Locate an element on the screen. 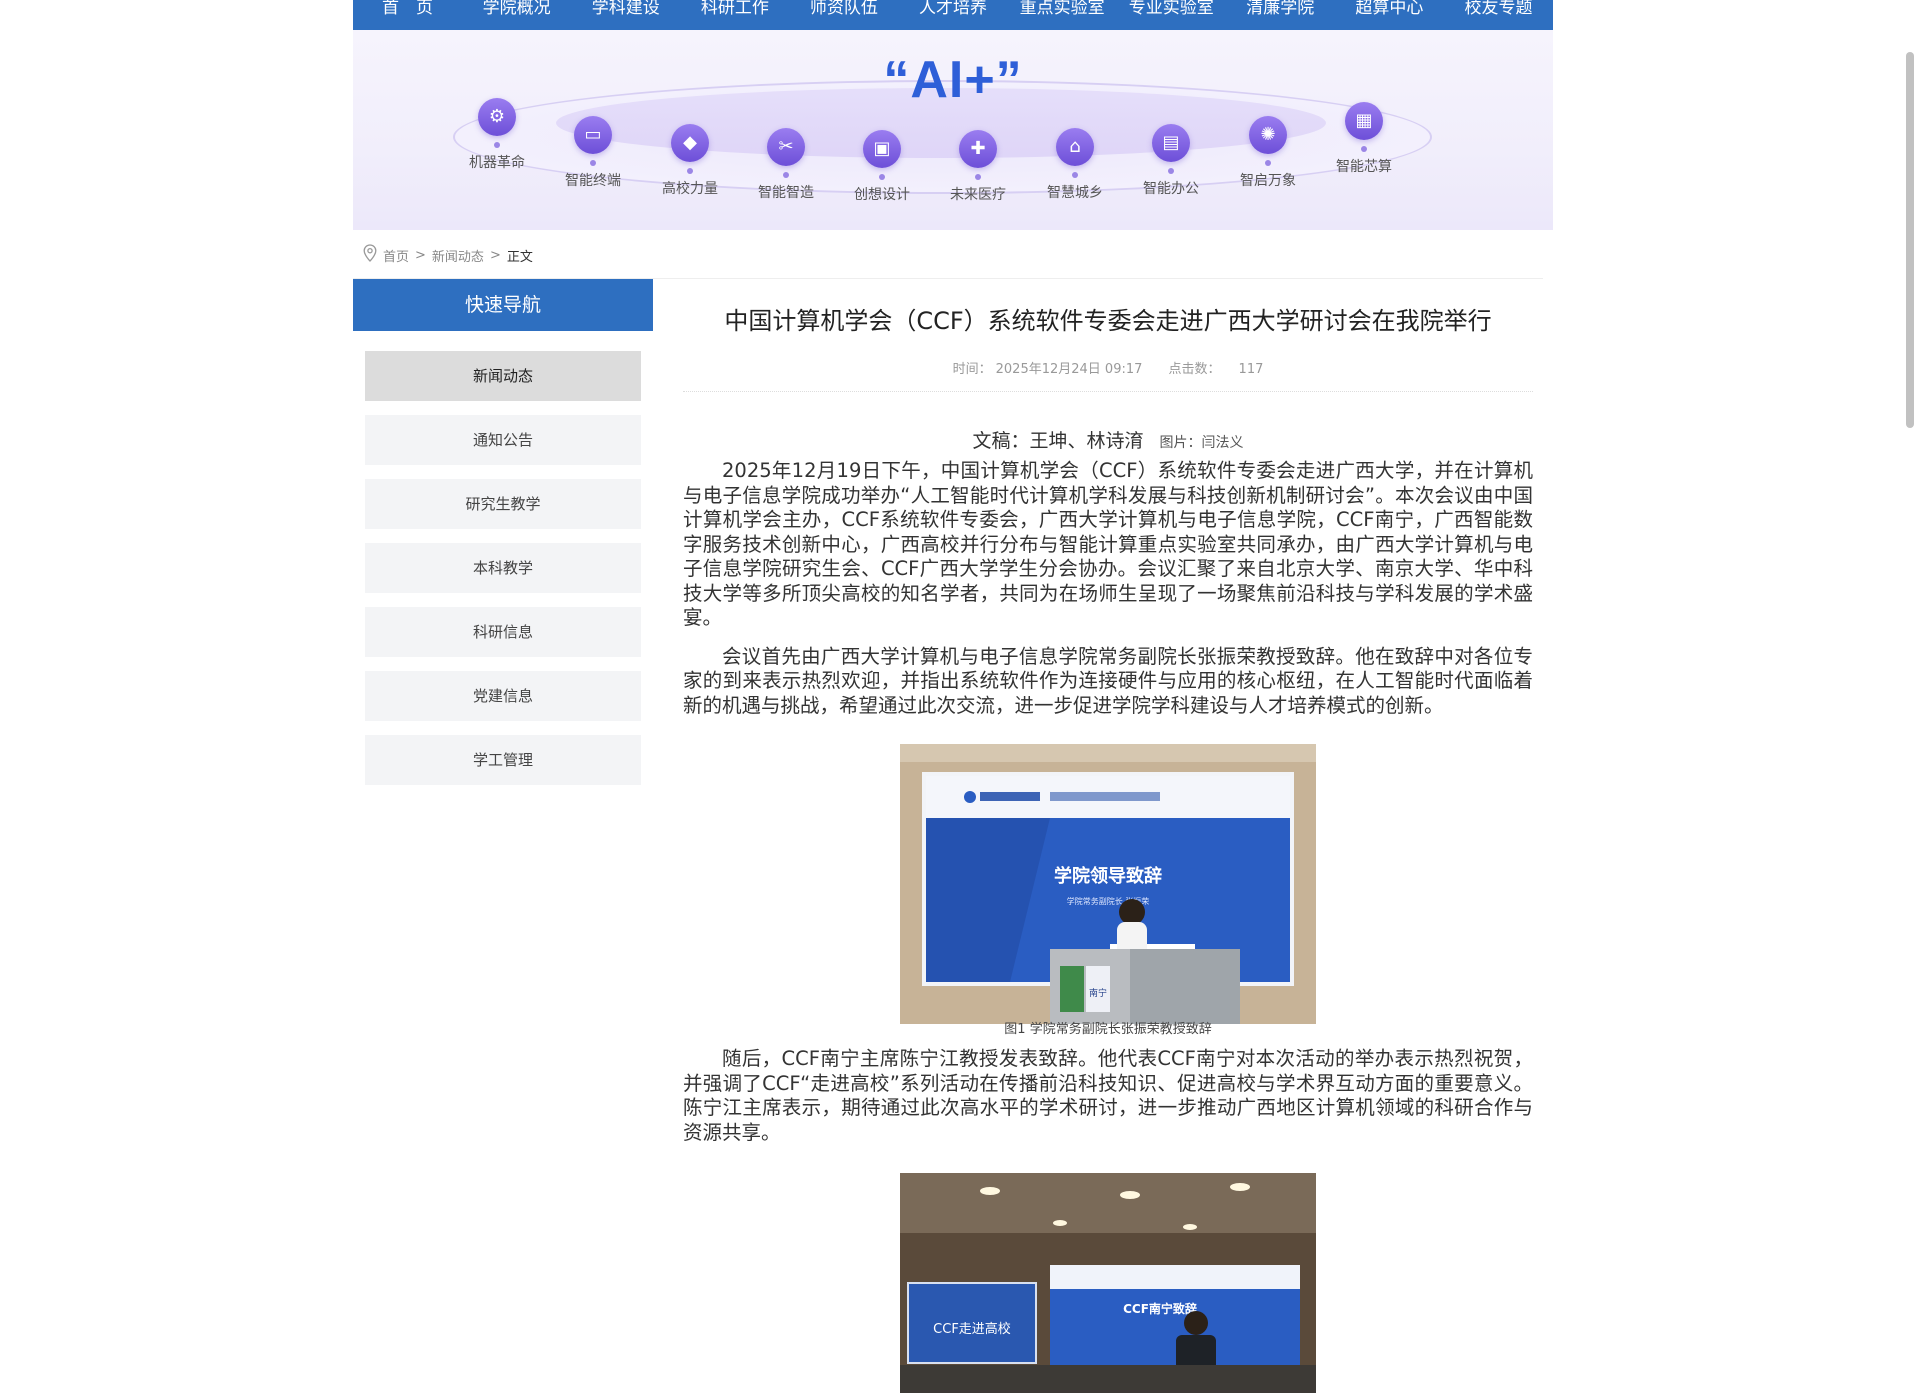  banner-node-manufacturing: ✂ 智能智造 is located at coordinates (786, 165).